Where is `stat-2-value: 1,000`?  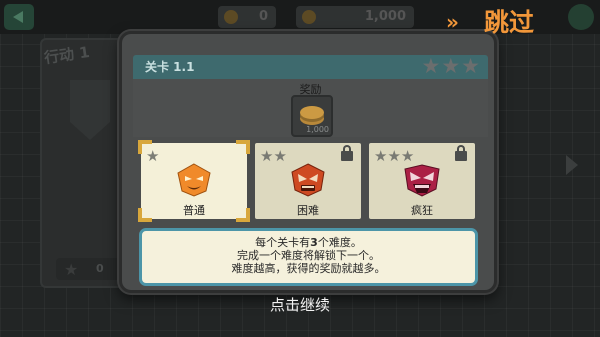
stat-2-value: 1,000 is located at coordinates (385, 16).